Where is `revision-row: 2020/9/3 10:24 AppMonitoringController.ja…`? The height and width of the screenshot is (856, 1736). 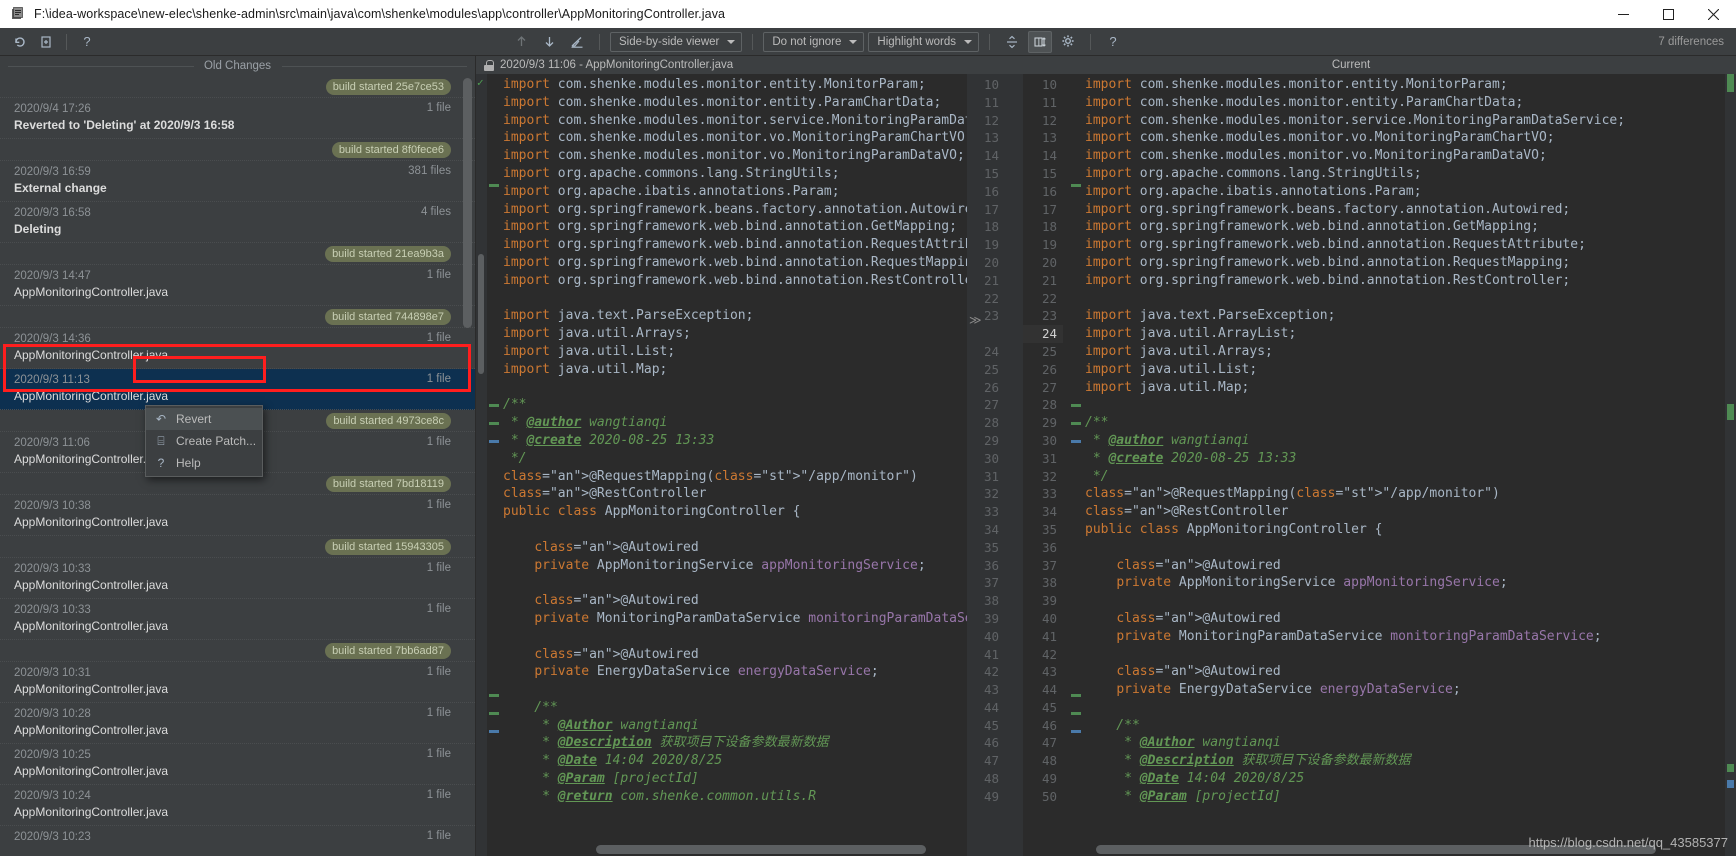
revision-row: 2020/9/3 10:24 AppMonitoringController.ja… is located at coordinates (237, 805).